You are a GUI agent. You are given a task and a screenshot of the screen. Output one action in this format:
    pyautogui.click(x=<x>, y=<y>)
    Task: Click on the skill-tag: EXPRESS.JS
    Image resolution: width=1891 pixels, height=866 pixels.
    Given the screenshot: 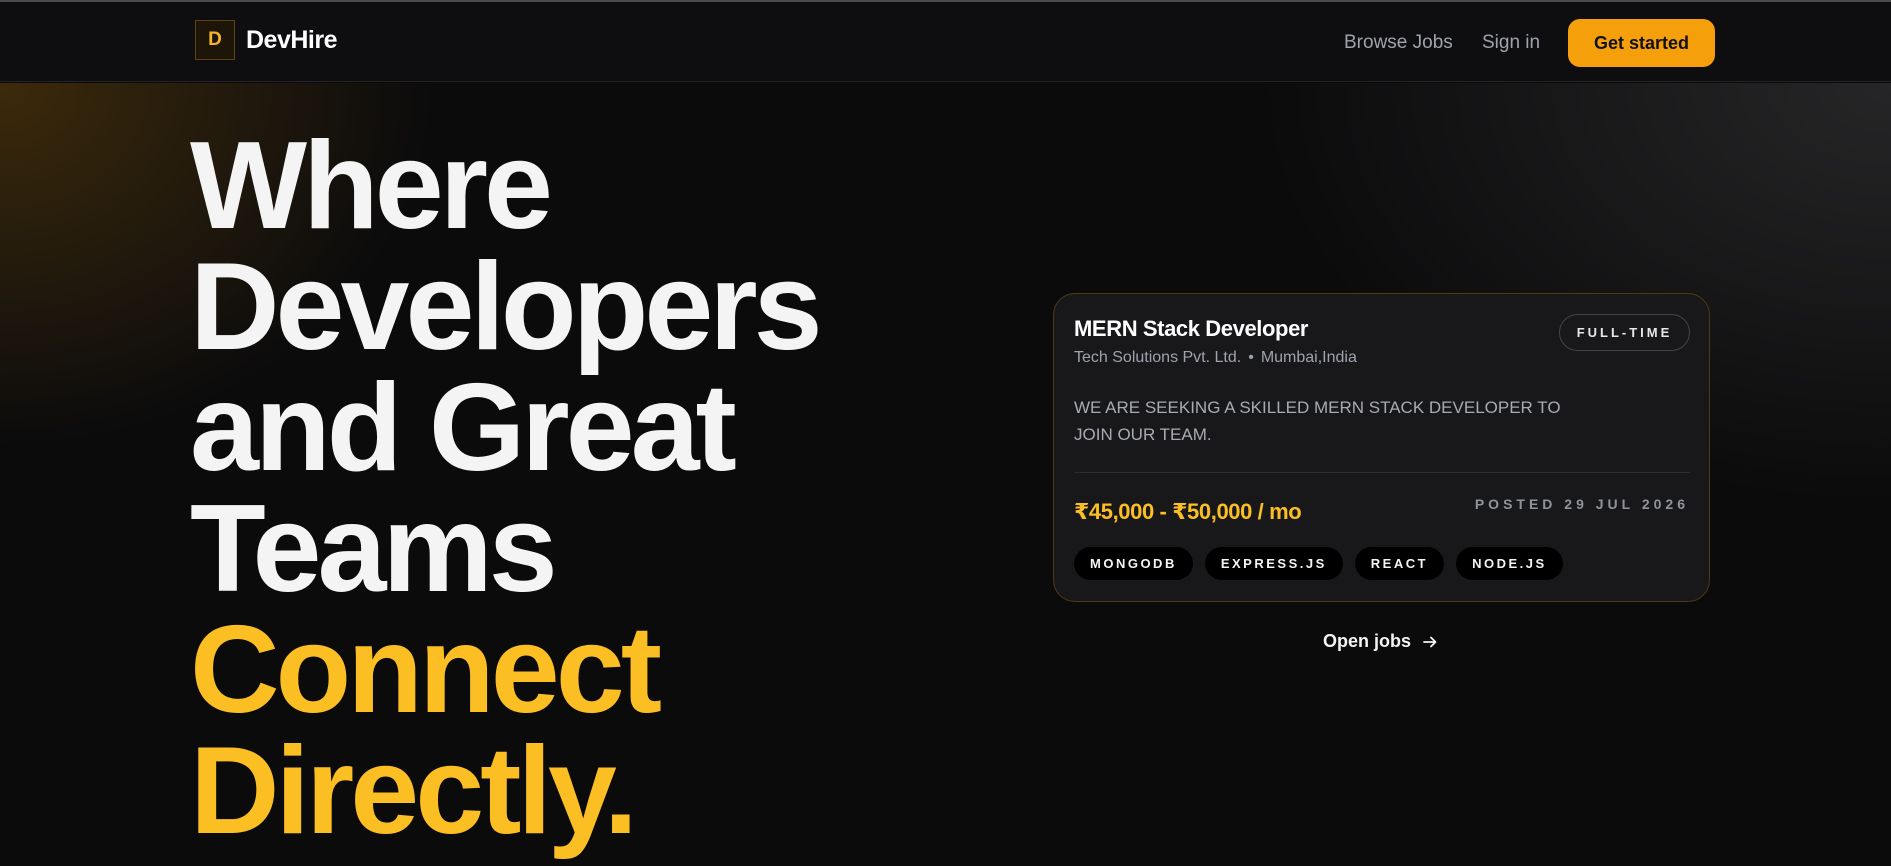 What is the action you would take?
    pyautogui.click(x=1273, y=563)
    